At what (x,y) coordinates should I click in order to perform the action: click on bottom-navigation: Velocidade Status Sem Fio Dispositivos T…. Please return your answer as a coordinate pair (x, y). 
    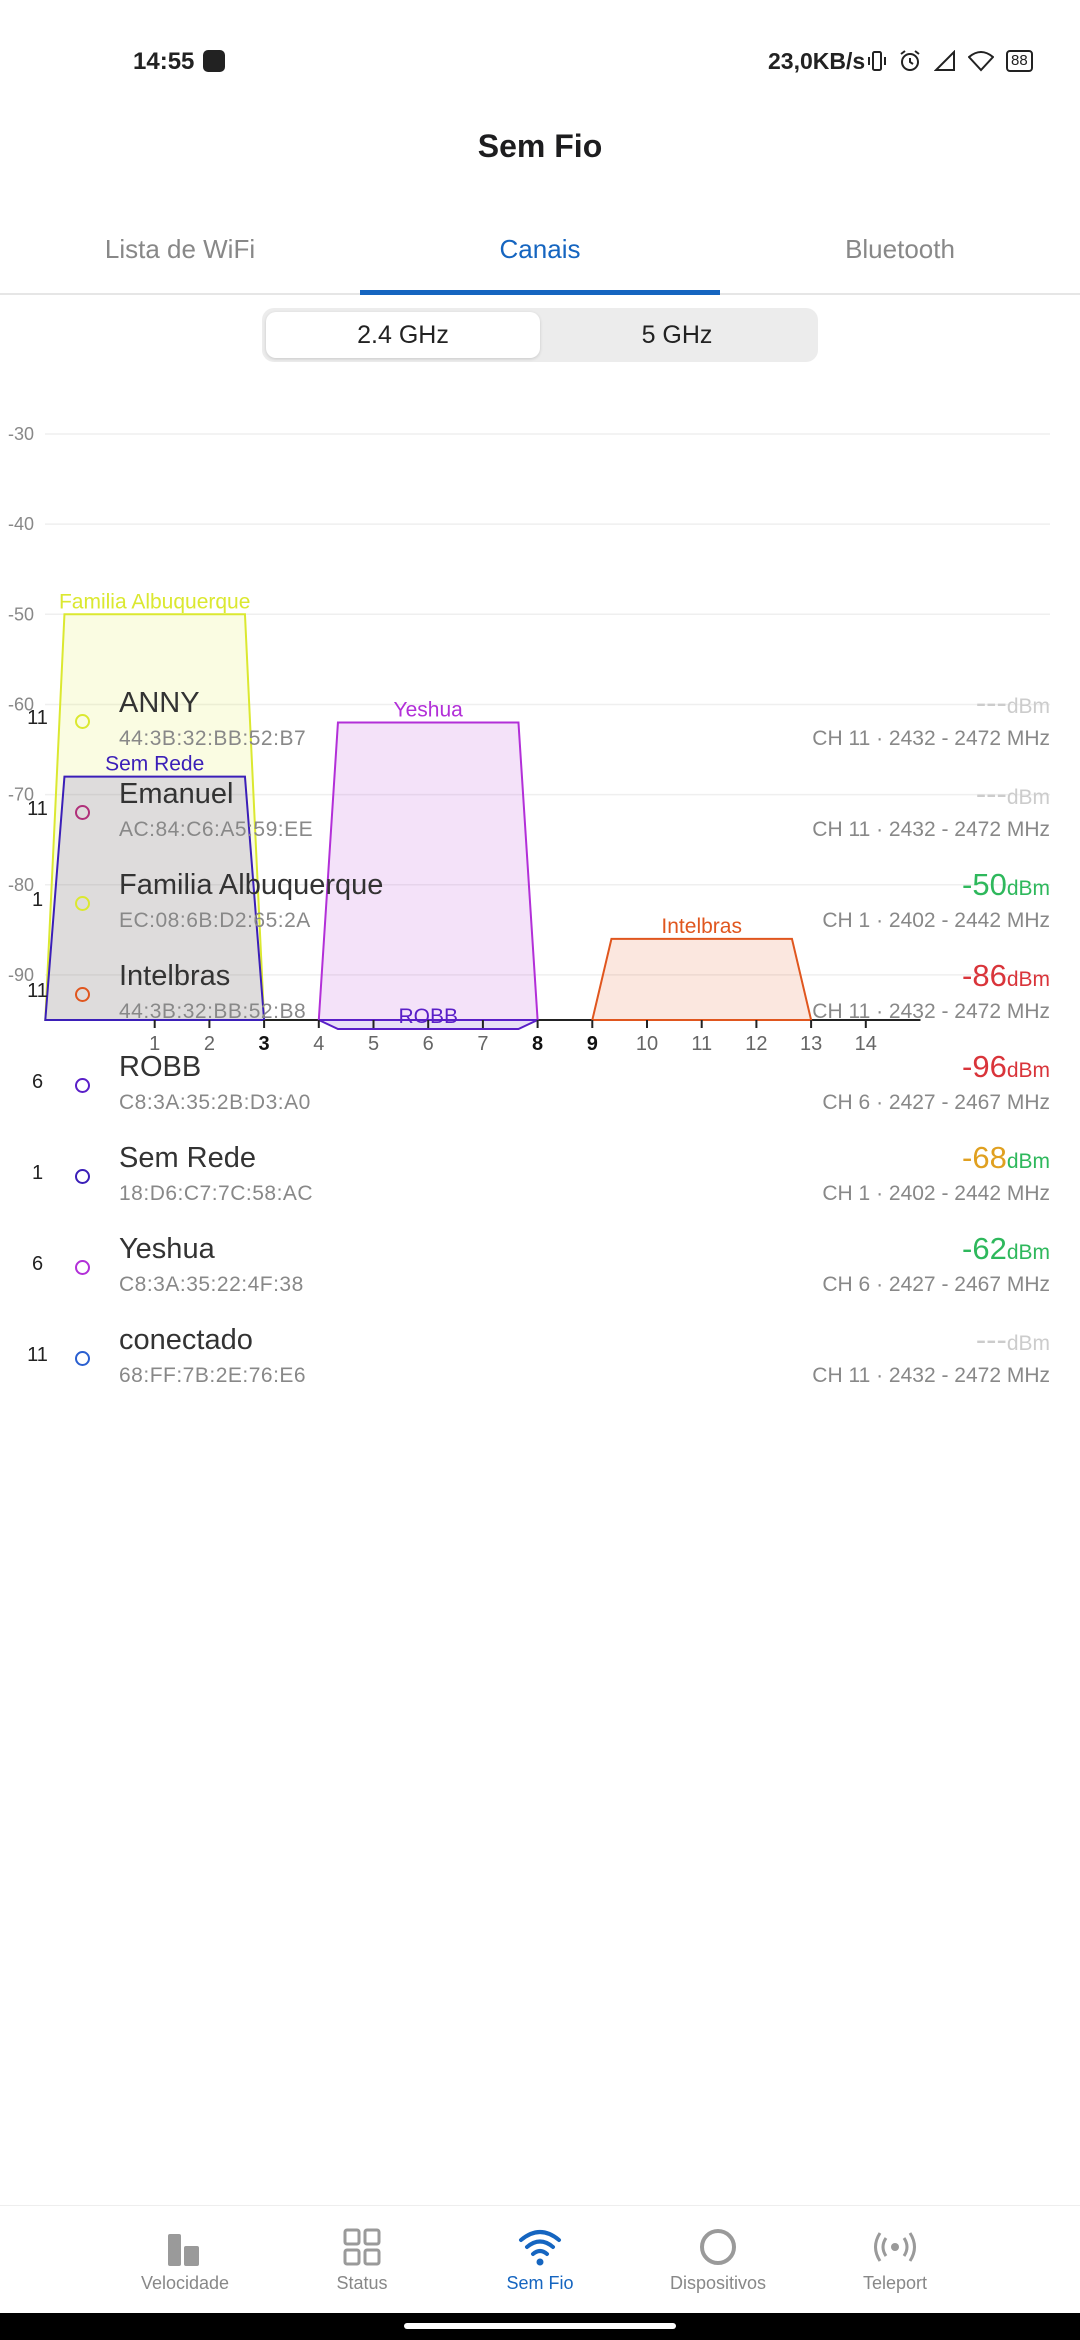
    Looking at the image, I should click on (540, 2259).